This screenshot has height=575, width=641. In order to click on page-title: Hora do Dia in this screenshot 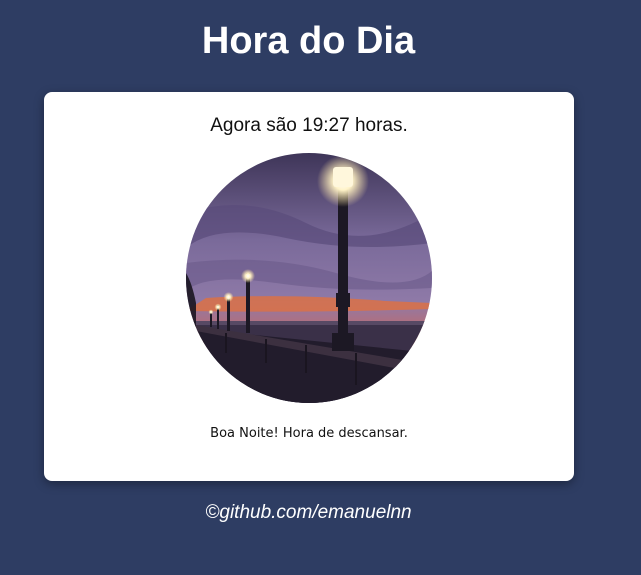, I will do `click(308, 41)`.